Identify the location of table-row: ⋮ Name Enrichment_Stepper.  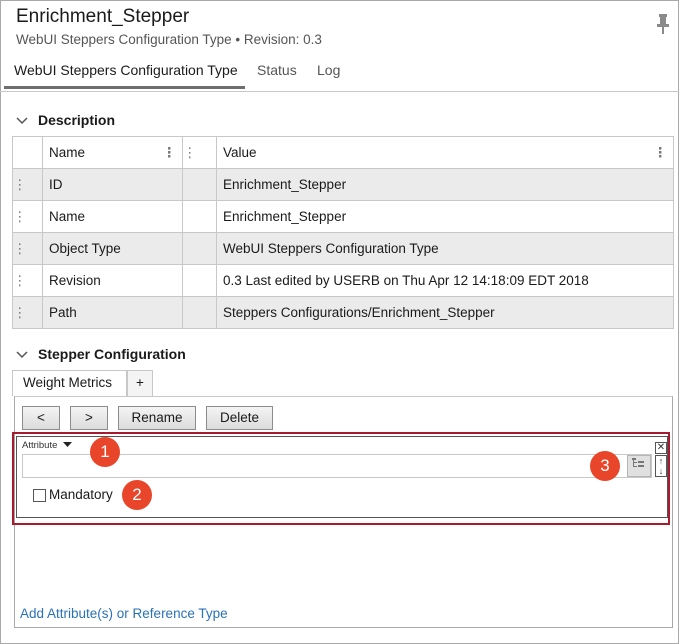
(343, 216).